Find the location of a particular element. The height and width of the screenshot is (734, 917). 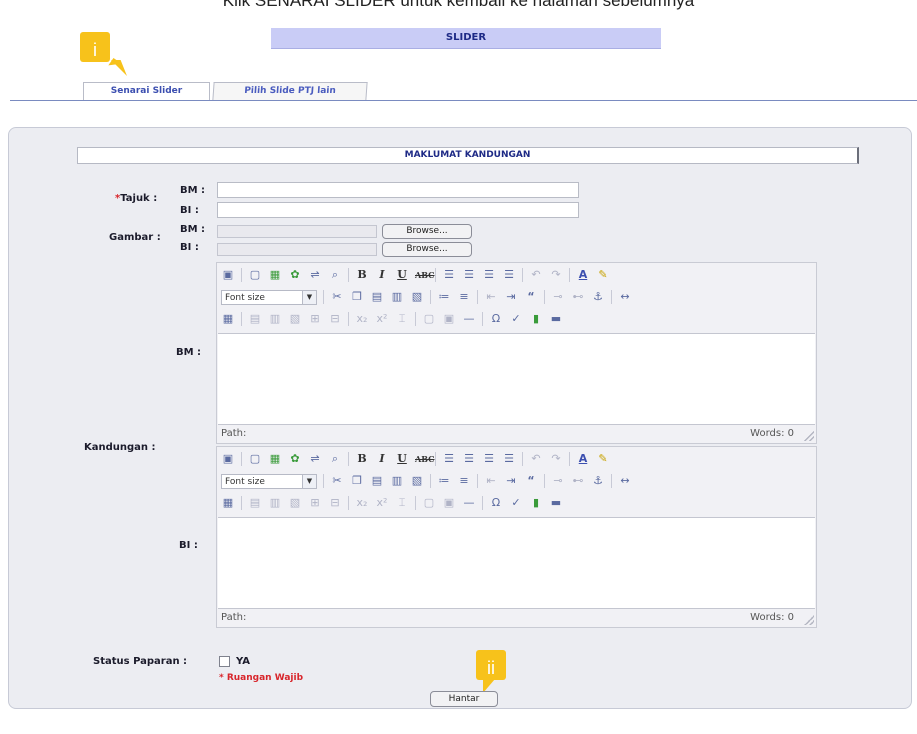

font-size-select: Font size ▼ is located at coordinates (269, 481).